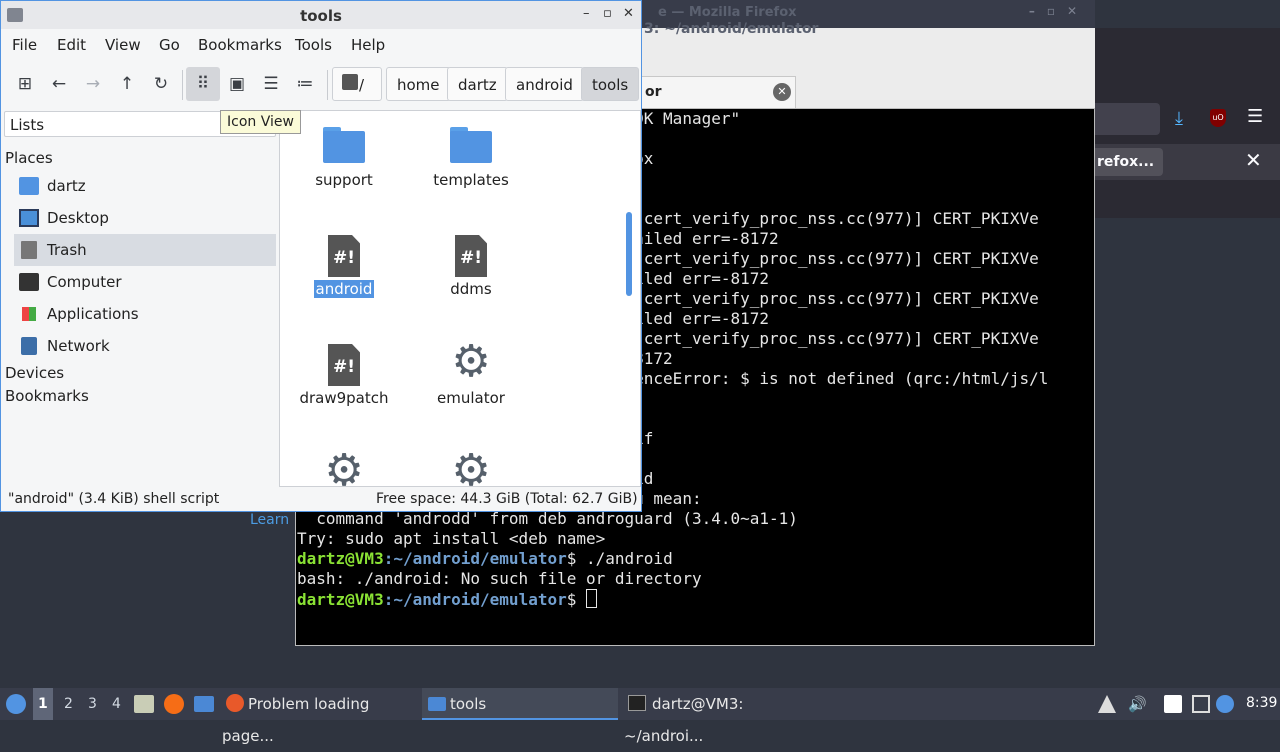 The width and height of the screenshot is (1280, 752). What do you see at coordinates (145, 346) in the screenshot?
I see `sidebar-item-network: Network` at bounding box center [145, 346].